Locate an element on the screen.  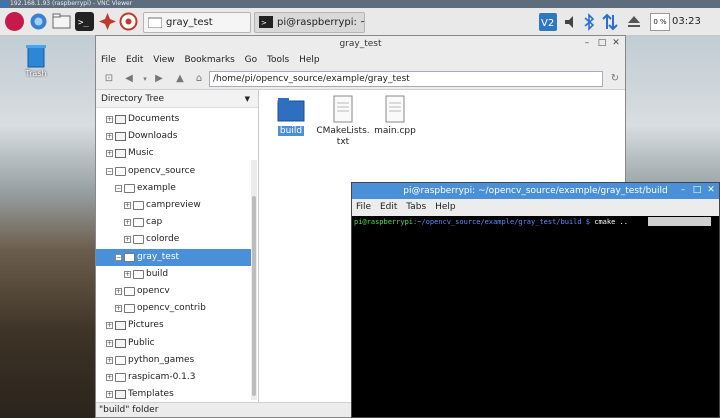
forward-icon: ▶ is located at coordinates (159, 79).